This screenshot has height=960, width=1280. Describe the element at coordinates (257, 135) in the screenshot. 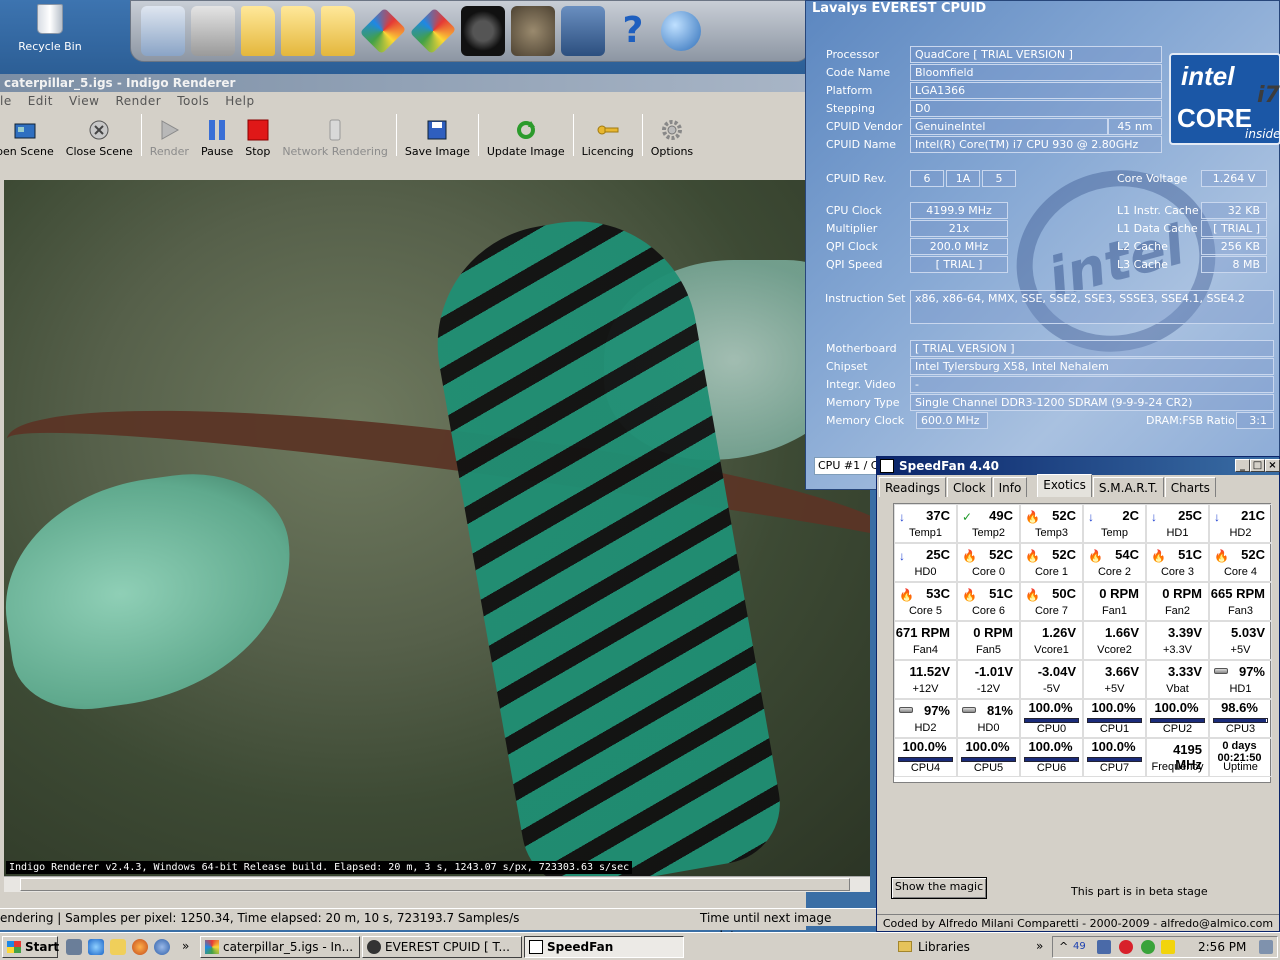

I see `stop-button: Stop` at that location.